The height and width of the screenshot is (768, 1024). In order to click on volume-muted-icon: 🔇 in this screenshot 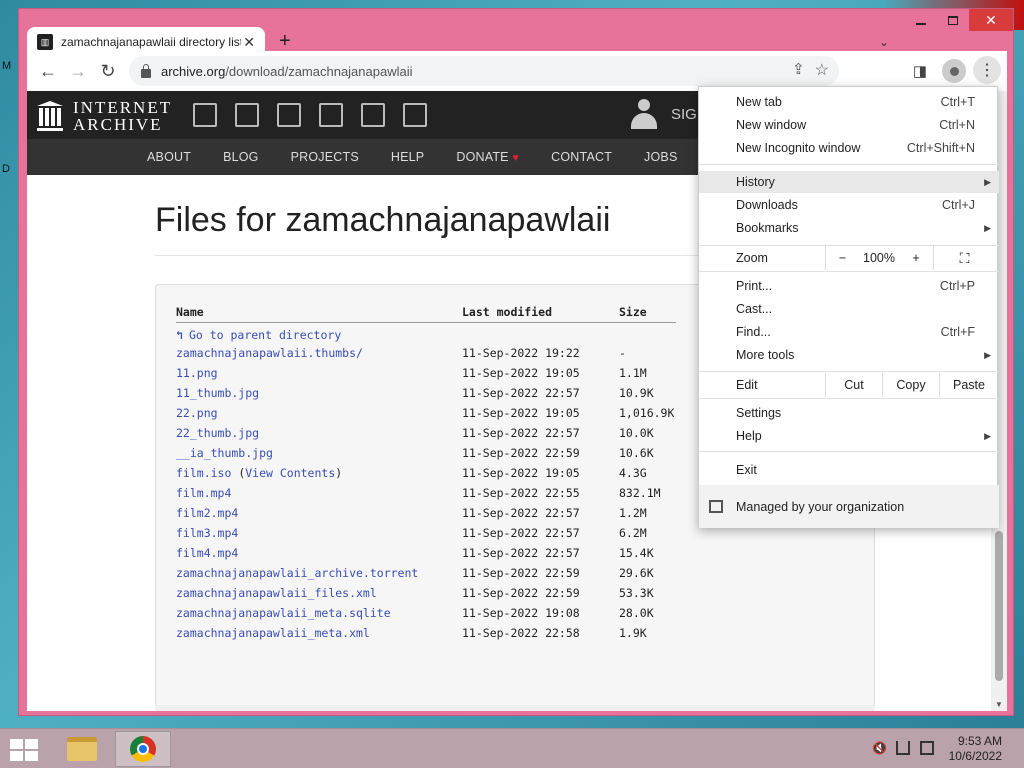, I will do `click(879, 748)`.